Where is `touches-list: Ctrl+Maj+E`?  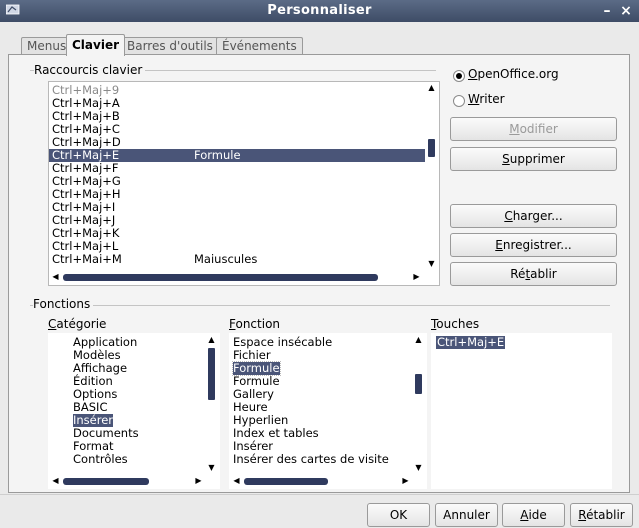
touches-list: Ctrl+Maj+E is located at coordinates (521, 411).